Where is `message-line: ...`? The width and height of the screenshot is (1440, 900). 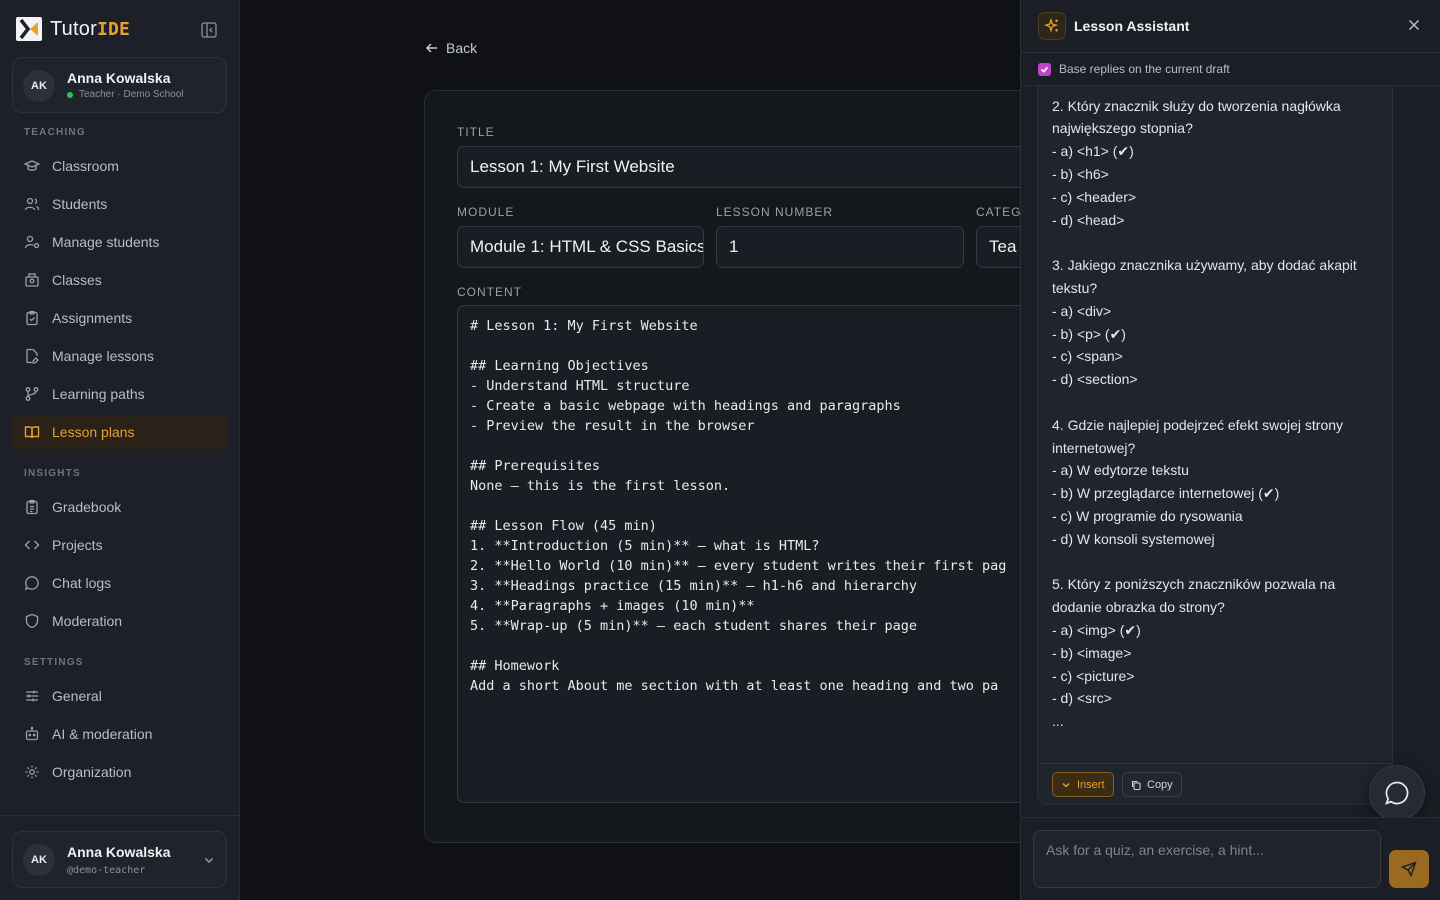
message-line: ... is located at coordinates (1058, 721).